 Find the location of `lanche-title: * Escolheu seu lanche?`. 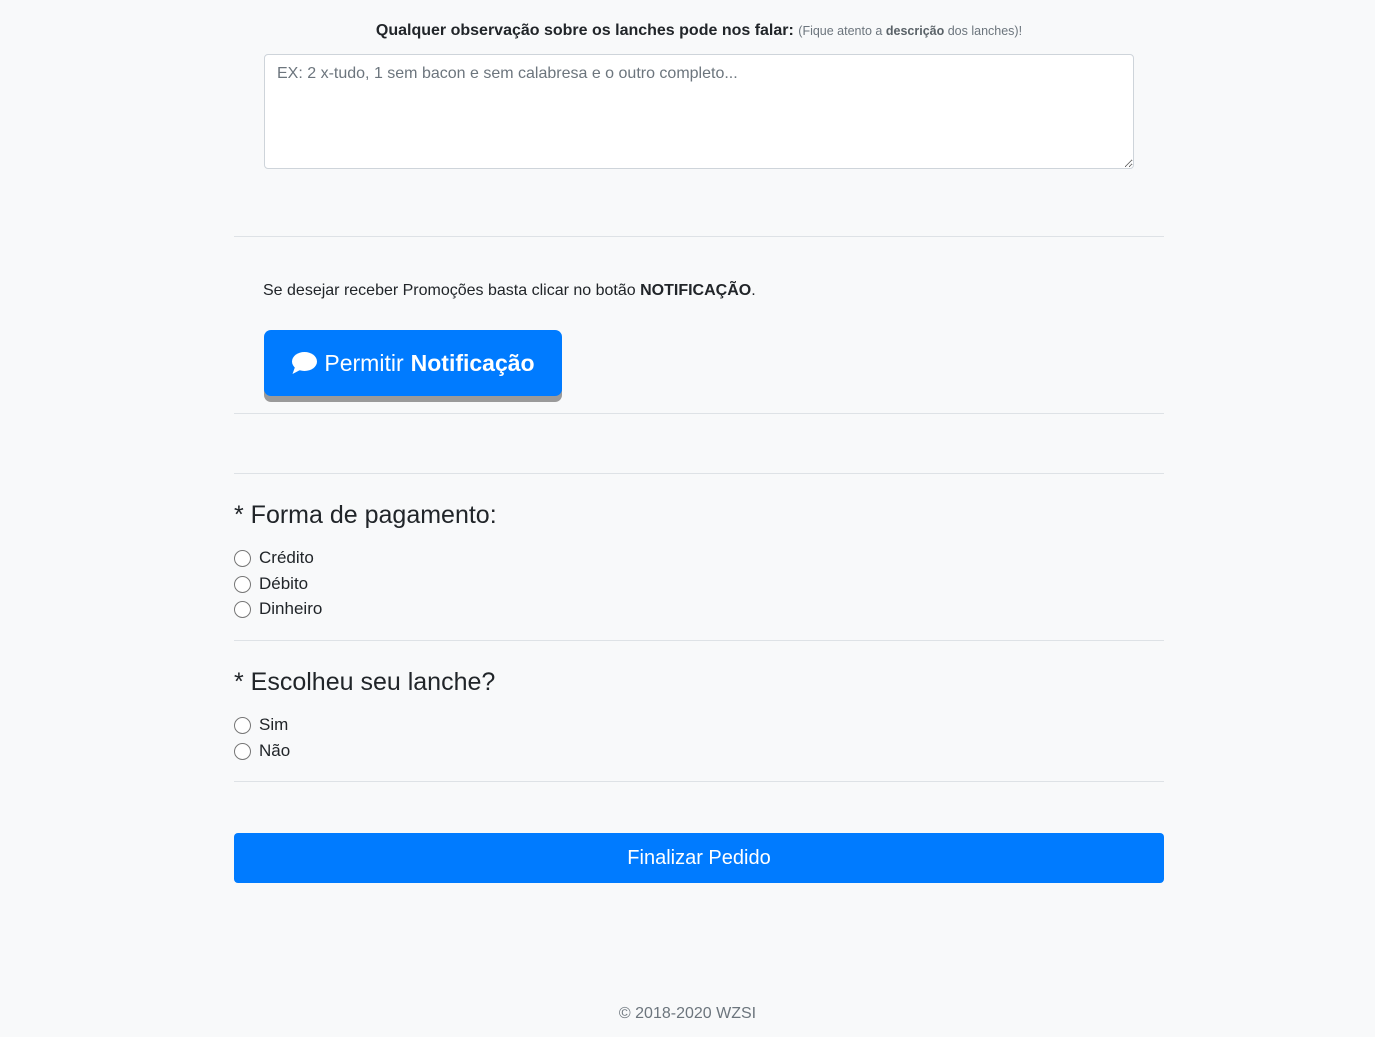

lanche-title: * Escolheu seu lanche? is located at coordinates (365, 682).